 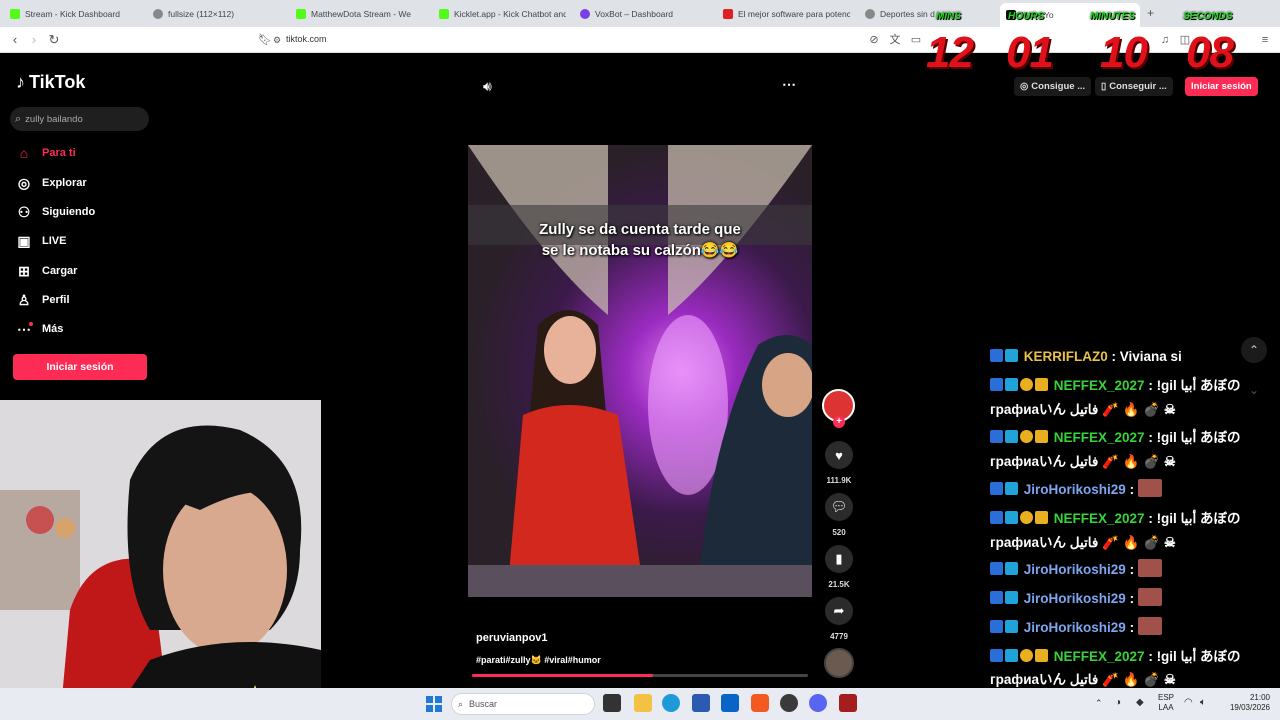 I want to click on tray-app-icon: ◆, so click(x=1140, y=702).